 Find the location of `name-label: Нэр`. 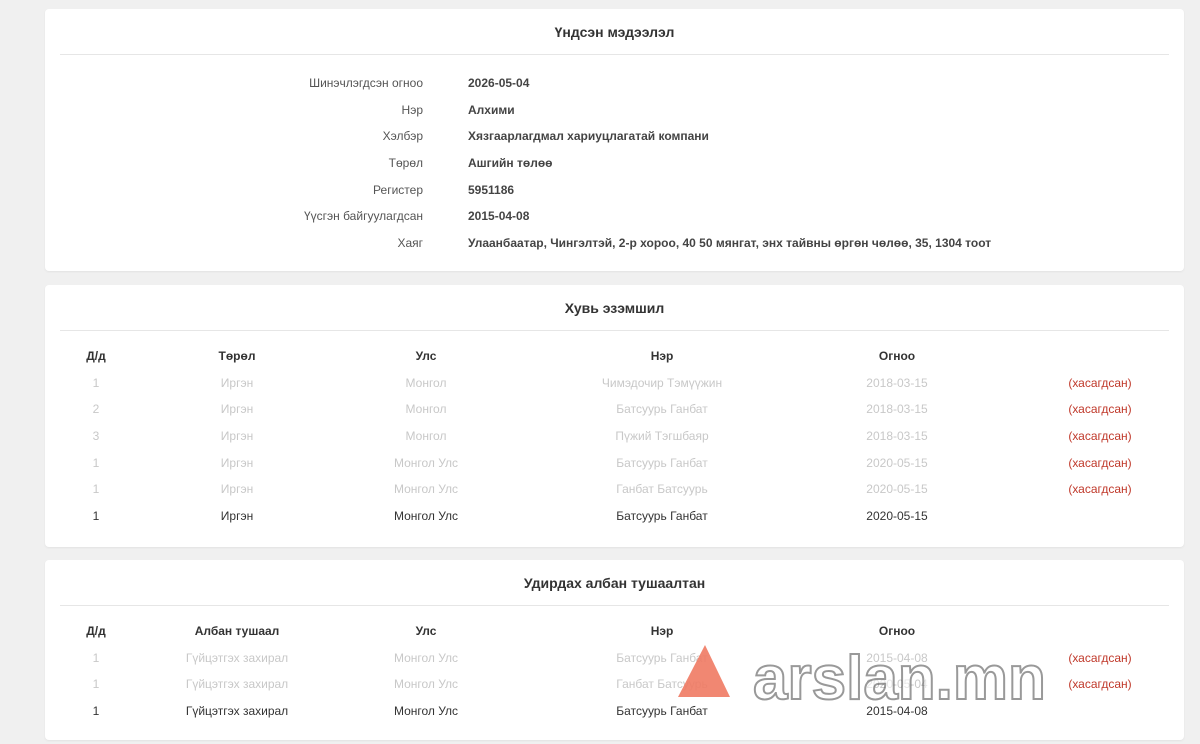

name-label: Нэр is located at coordinates (412, 109).